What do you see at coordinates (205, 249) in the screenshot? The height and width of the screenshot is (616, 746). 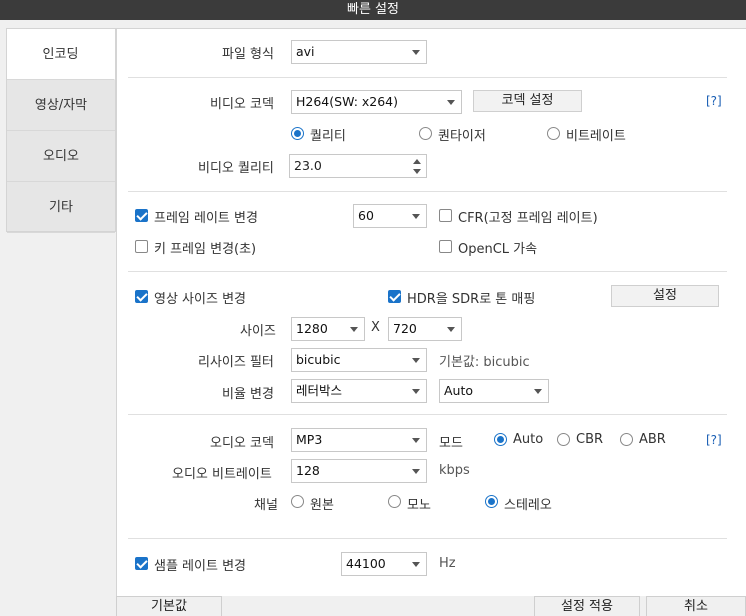 I see `keyframe-label: 키 프레임 변경(초)` at bounding box center [205, 249].